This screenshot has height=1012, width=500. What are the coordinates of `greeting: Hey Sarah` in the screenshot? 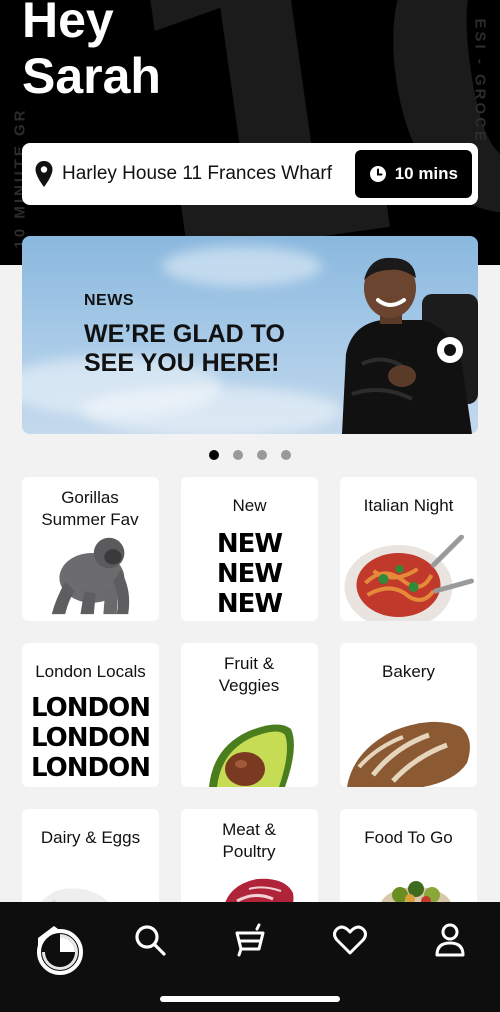 It's located at (102, 52).